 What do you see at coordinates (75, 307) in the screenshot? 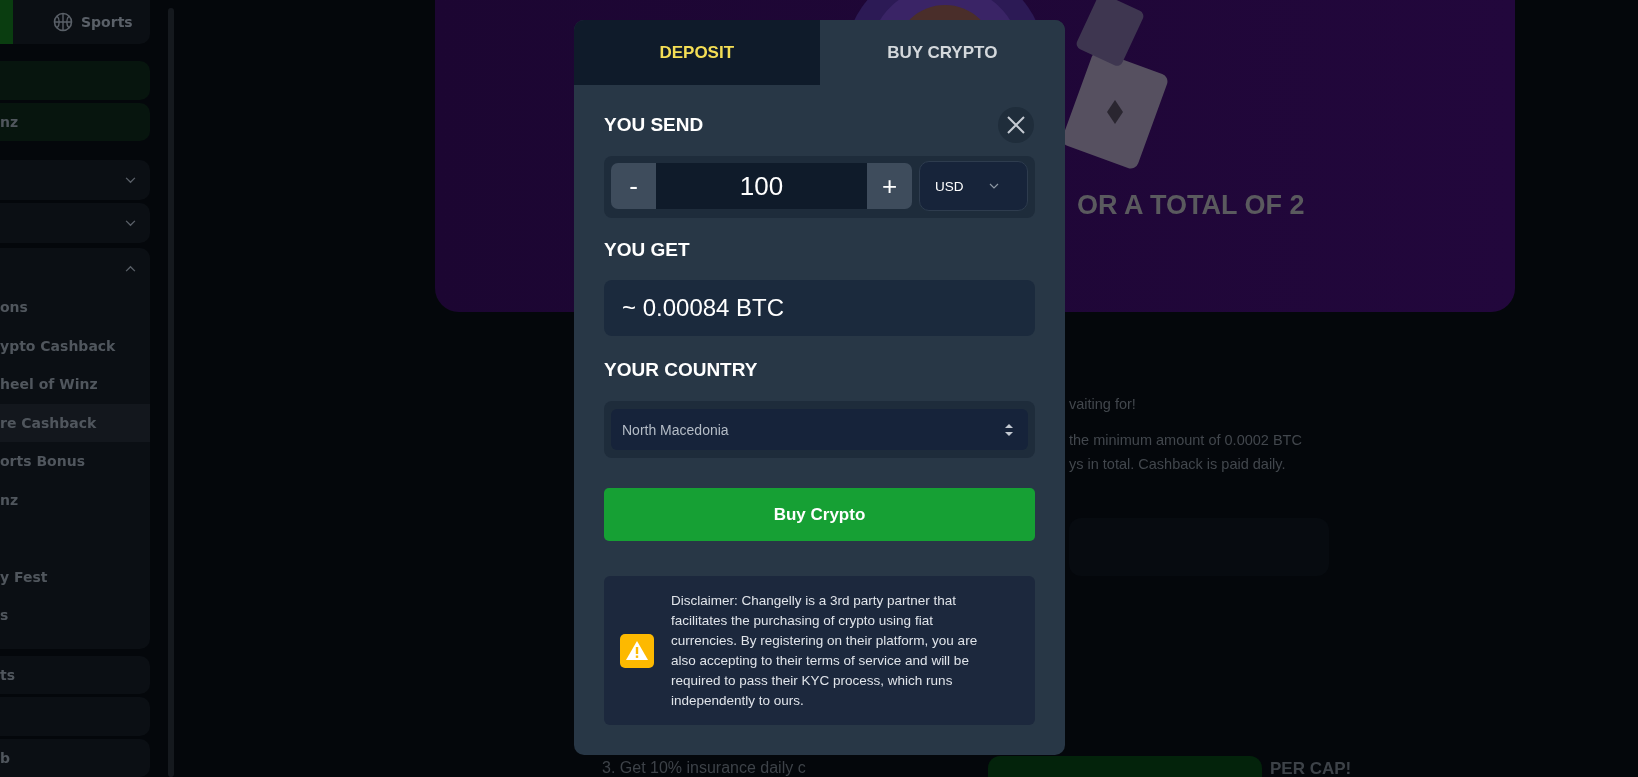
I see `submenu-item: ons` at bounding box center [75, 307].